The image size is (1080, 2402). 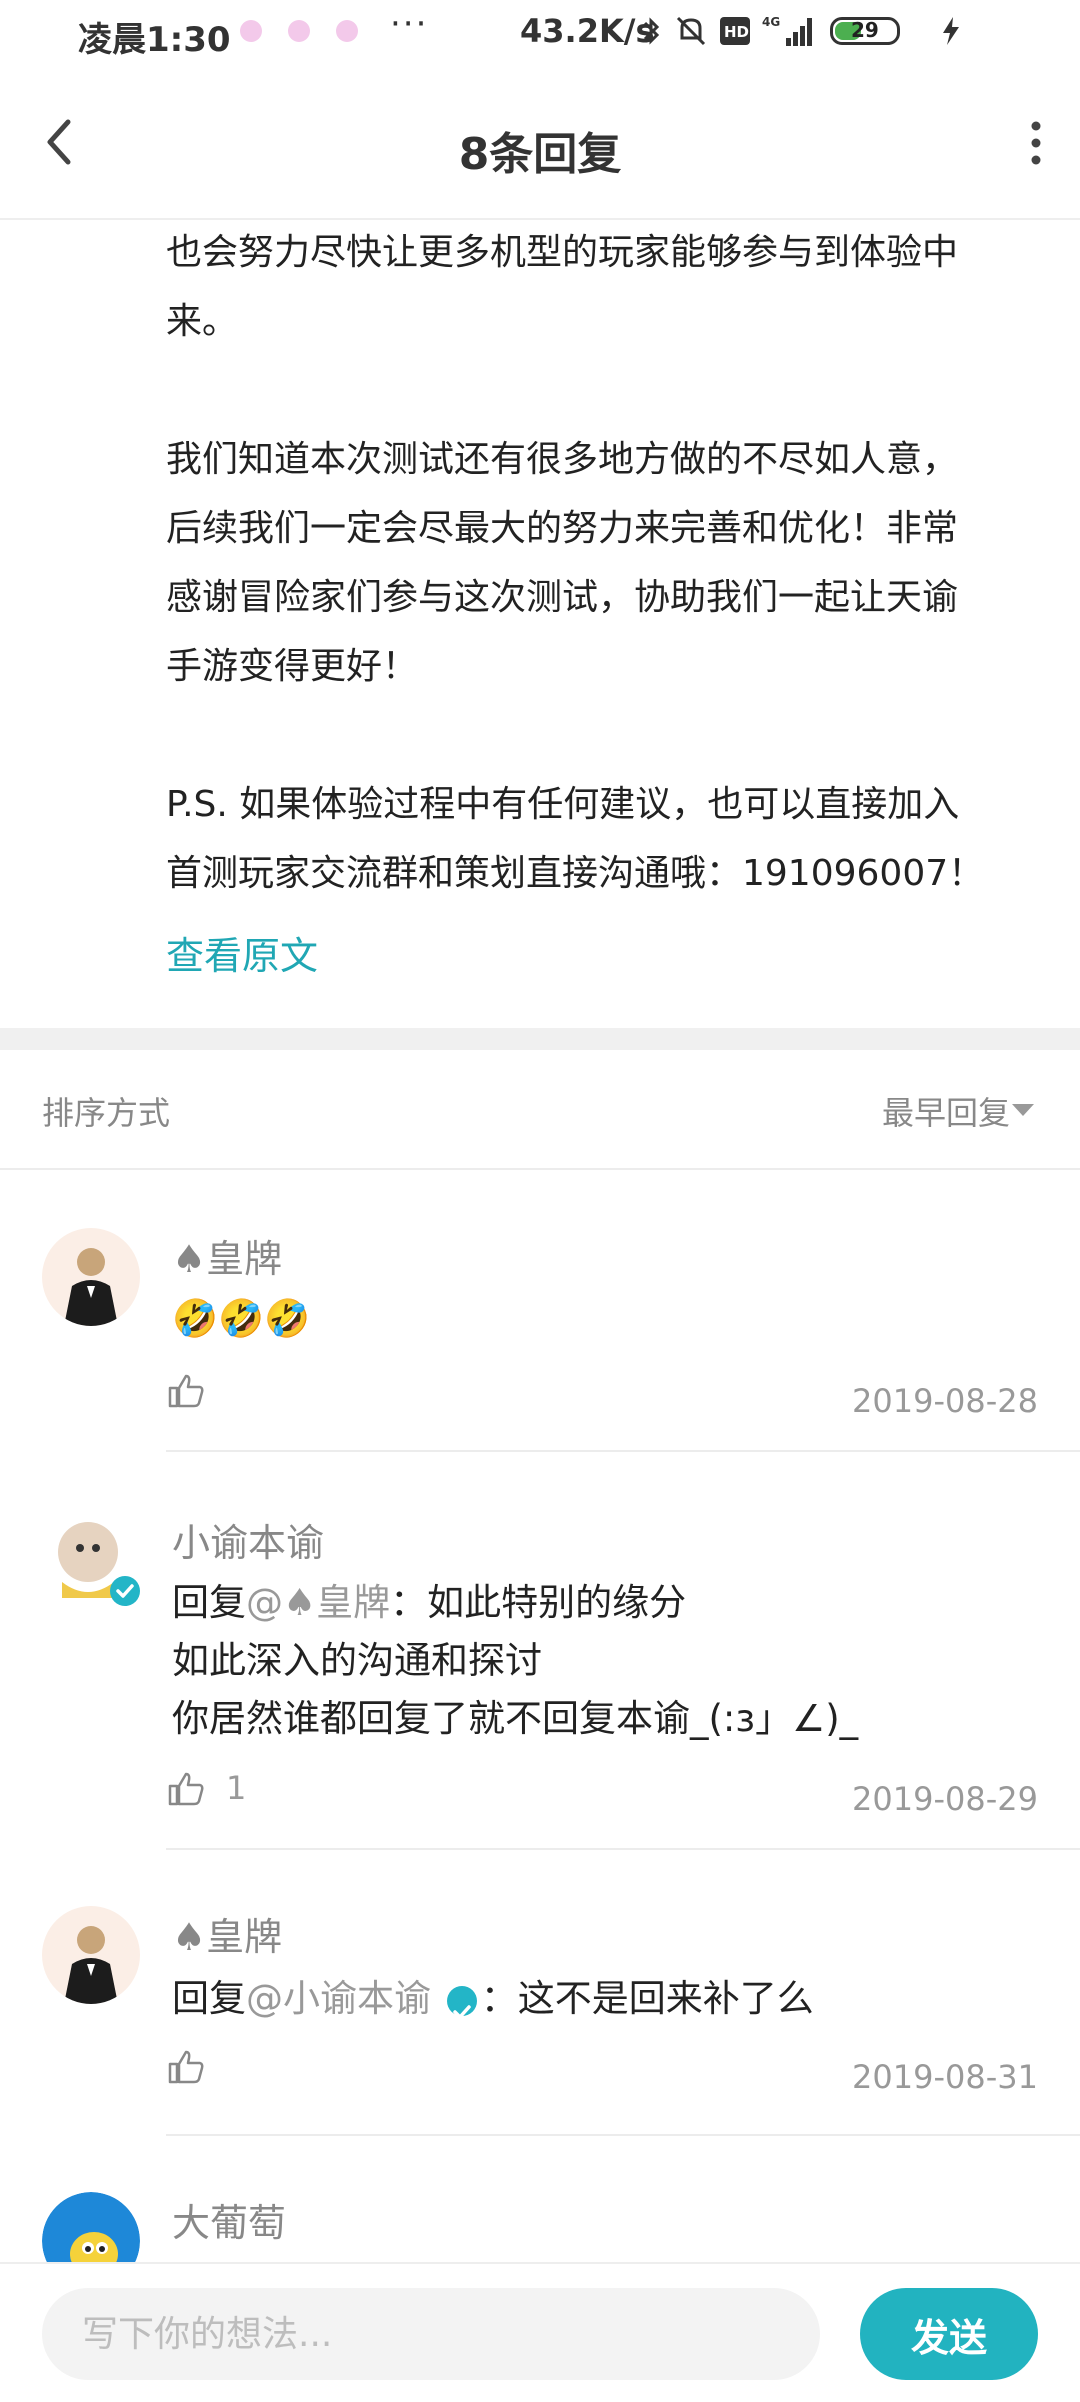 What do you see at coordinates (241, 1318) in the screenshot?
I see `comment-text: 🤣🤣🤣` at bounding box center [241, 1318].